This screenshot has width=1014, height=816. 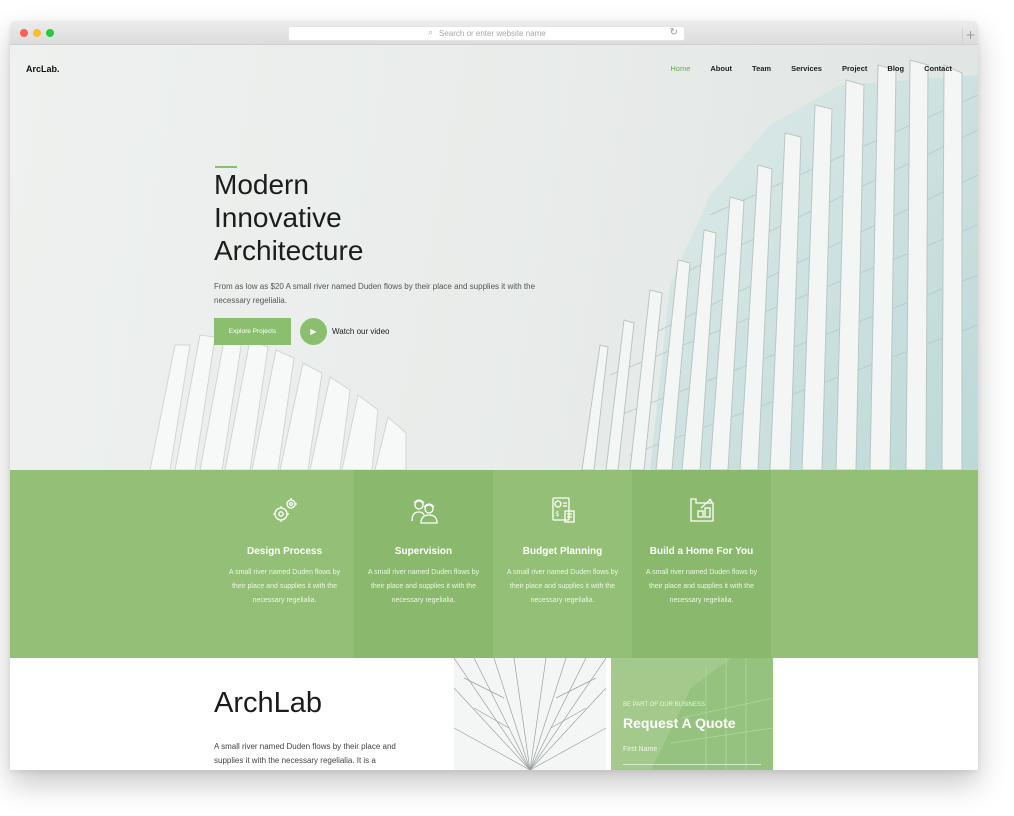 What do you see at coordinates (50, 33) in the screenshot?
I see `zoom-window-button` at bounding box center [50, 33].